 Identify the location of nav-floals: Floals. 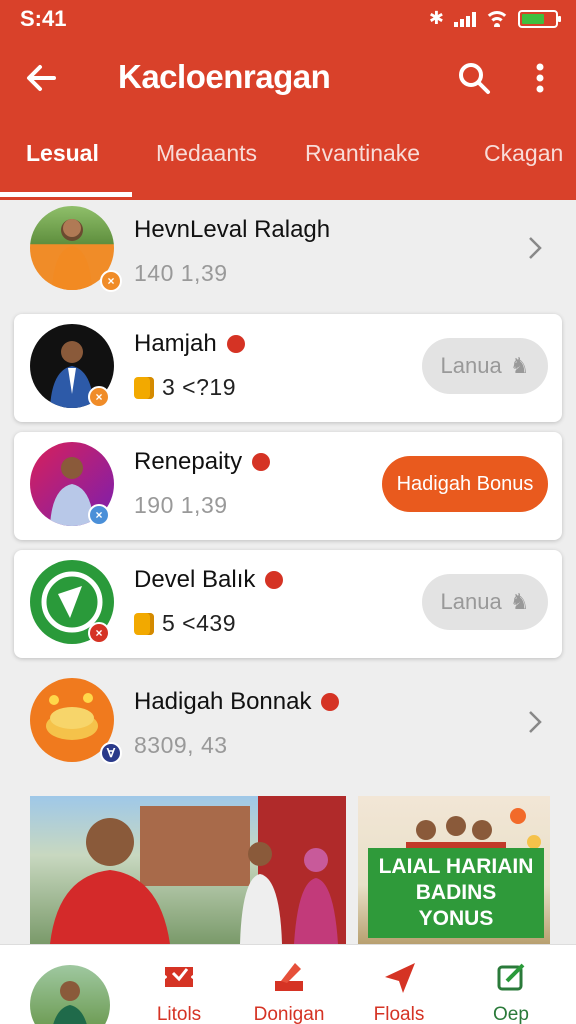
(399, 991).